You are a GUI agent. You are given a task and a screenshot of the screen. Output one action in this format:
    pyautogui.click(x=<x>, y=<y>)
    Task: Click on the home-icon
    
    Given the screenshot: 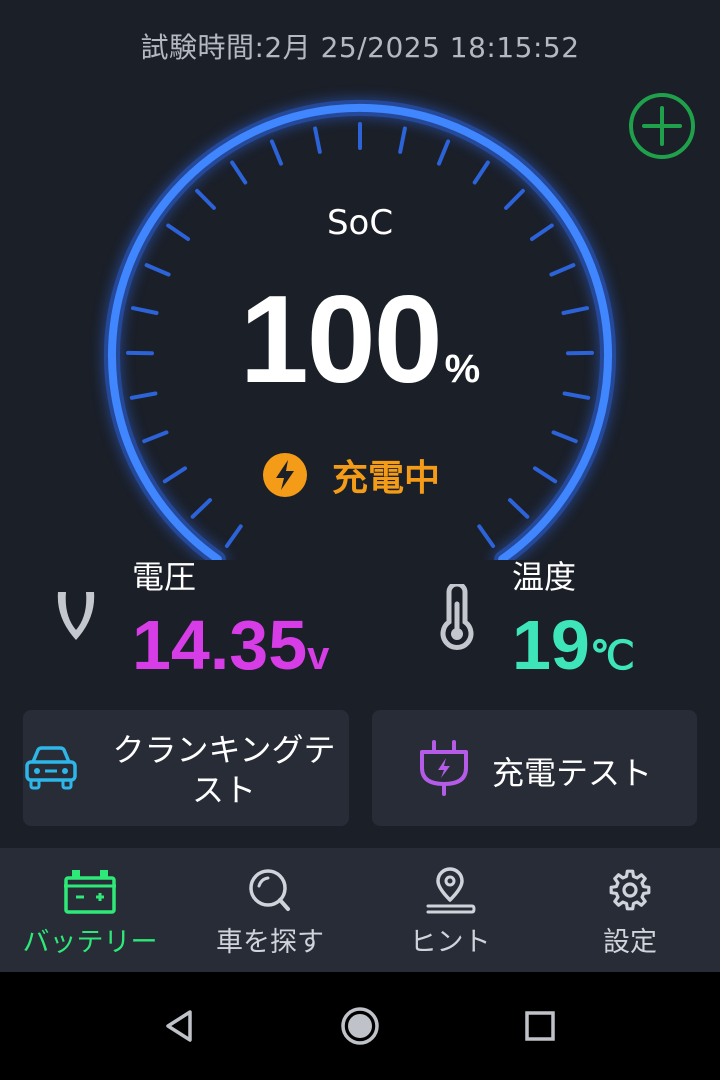 What is the action you would take?
    pyautogui.click(x=360, y=1026)
    